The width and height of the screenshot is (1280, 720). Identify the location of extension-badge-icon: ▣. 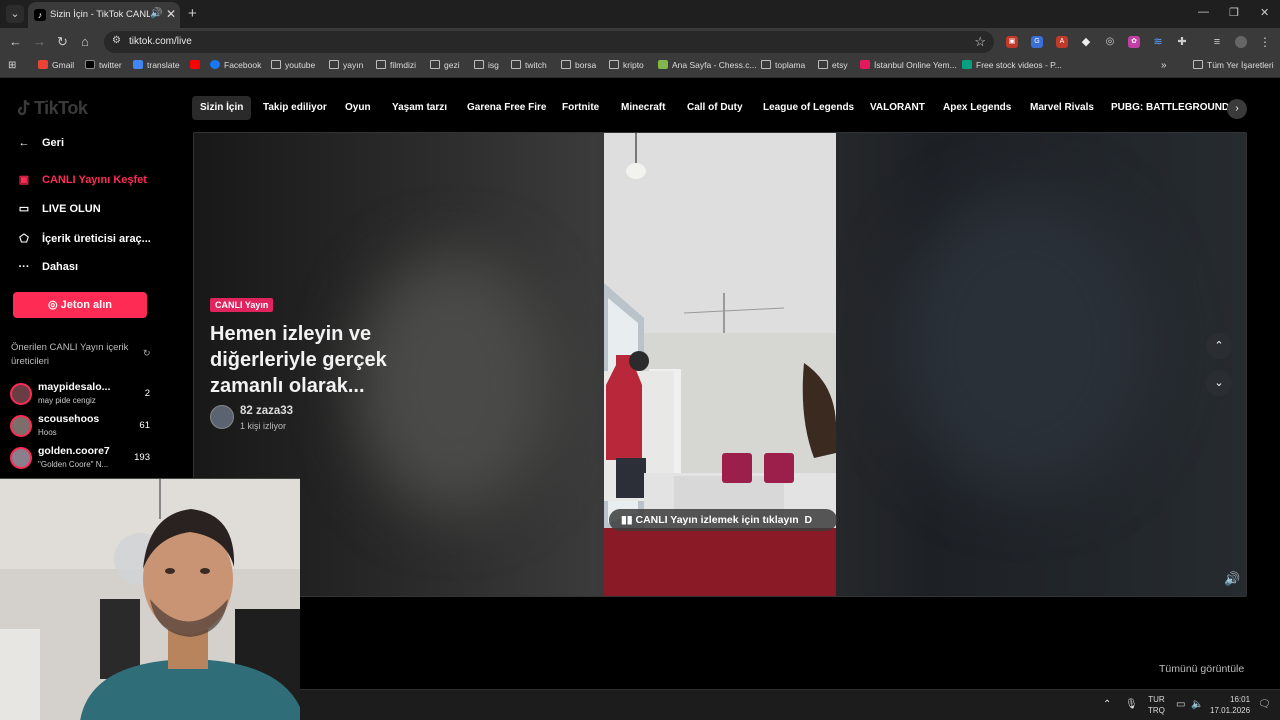
(1012, 42).